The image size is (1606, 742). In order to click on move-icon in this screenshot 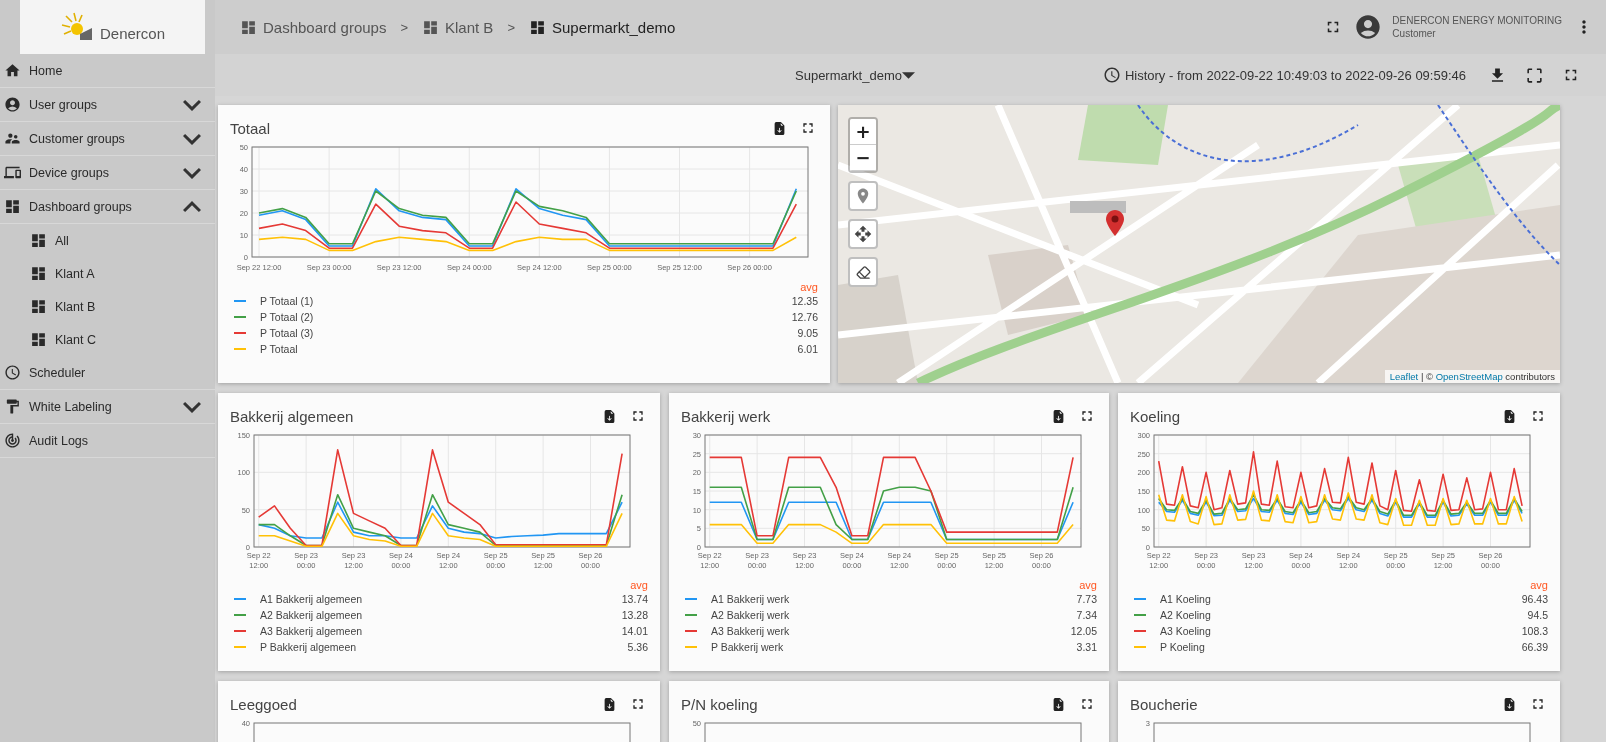, I will do `click(863, 234)`.